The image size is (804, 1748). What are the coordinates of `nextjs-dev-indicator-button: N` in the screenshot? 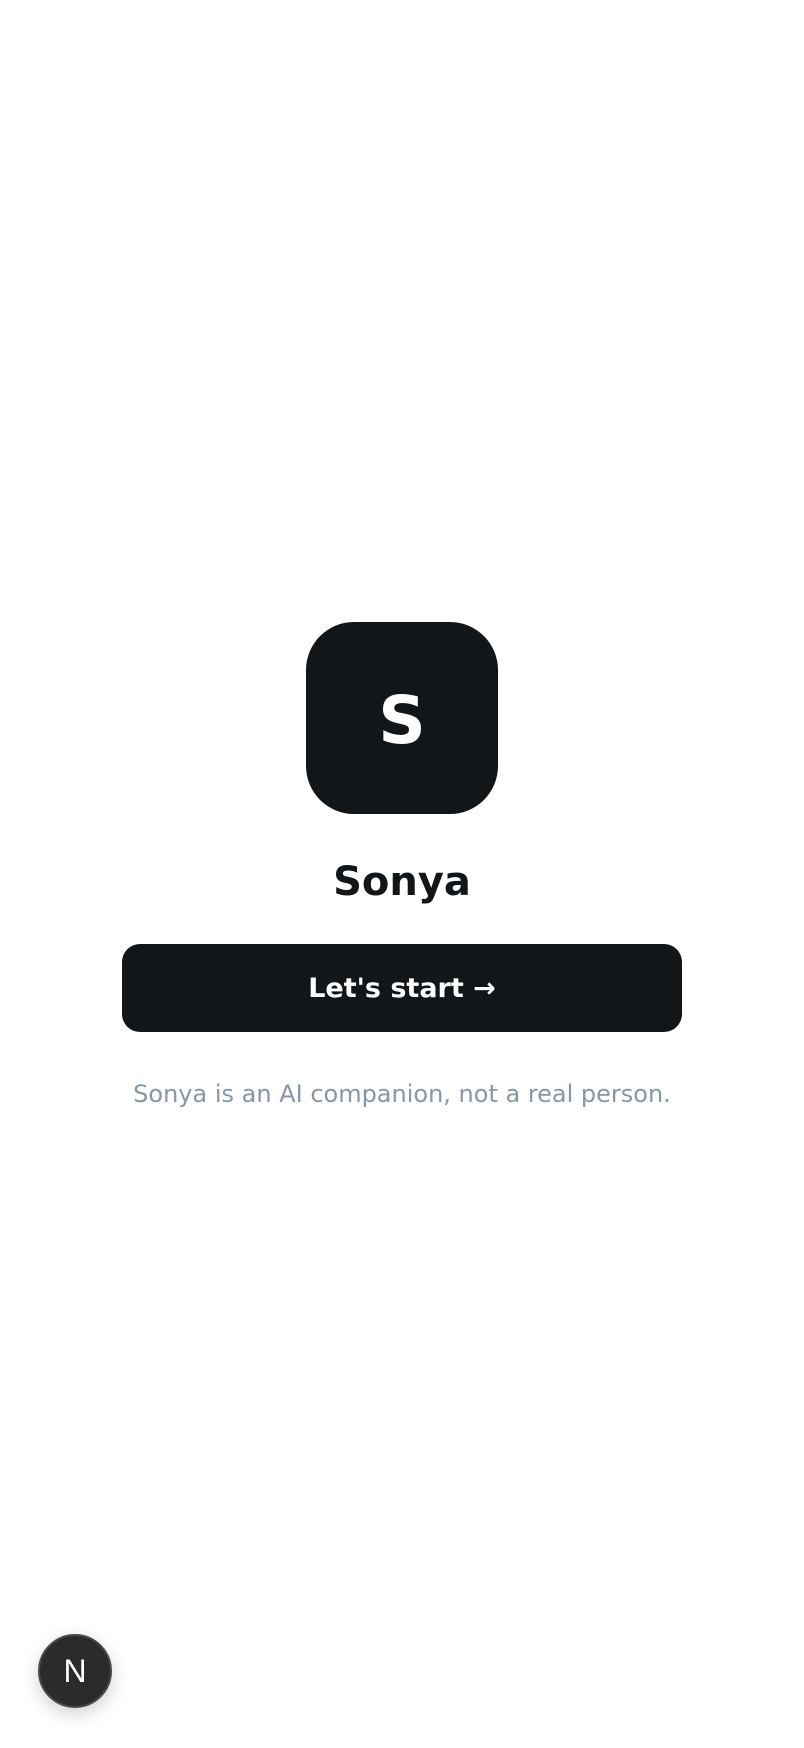 It's located at (75, 1671).